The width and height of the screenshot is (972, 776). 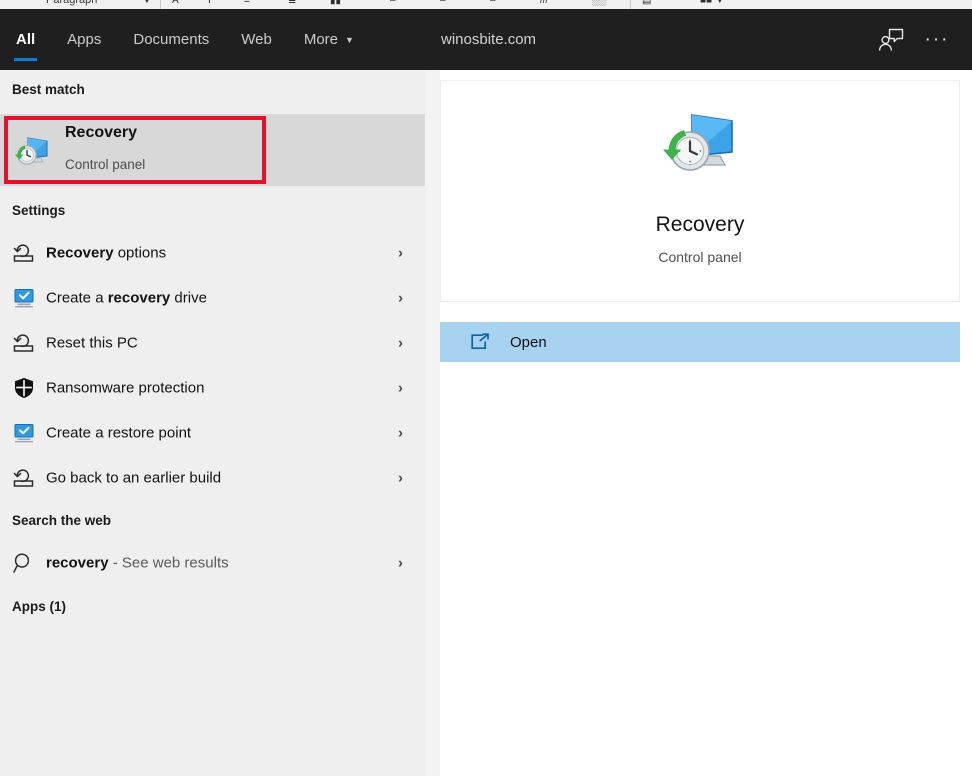 What do you see at coordinates (168, 562) in the screenshot?
I see `web-search-suffix: - See web results` at bounding box center [168, 562].